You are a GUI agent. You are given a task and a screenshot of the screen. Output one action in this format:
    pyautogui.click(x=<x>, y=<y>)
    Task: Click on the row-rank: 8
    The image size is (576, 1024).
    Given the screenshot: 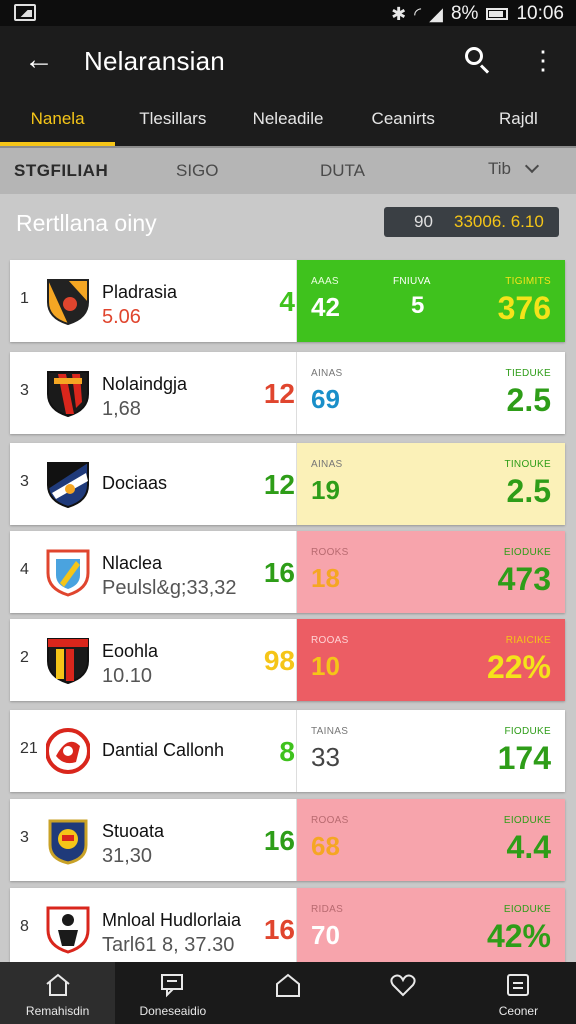 What is the action you would take?
    pyautogui.click(x=24, y=926)
    